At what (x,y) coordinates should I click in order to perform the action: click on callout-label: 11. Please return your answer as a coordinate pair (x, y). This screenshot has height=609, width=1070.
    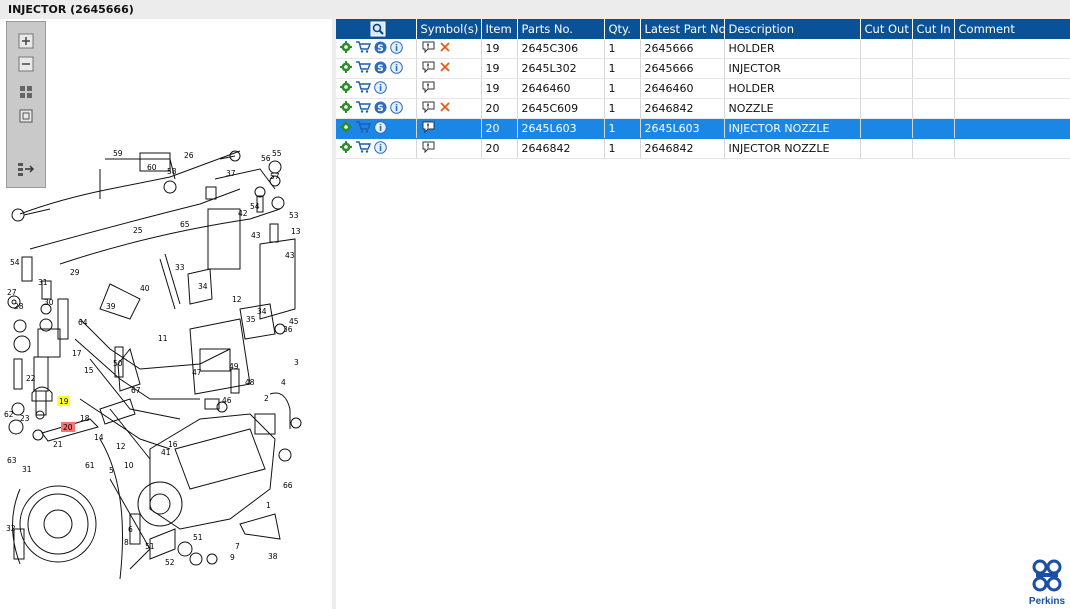
    Looking at the image, I should click on (163, 338).